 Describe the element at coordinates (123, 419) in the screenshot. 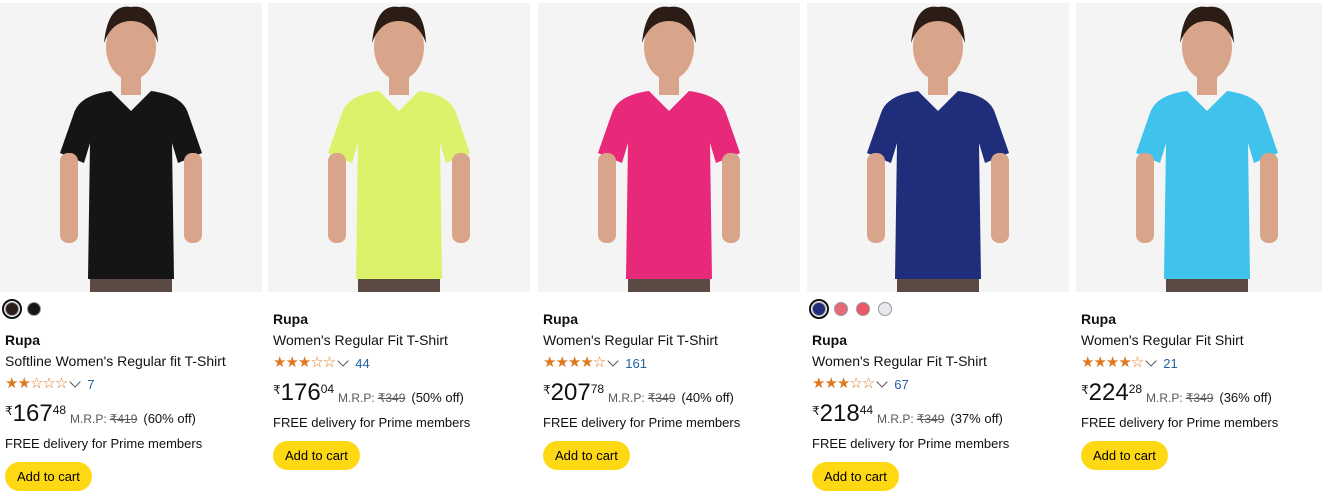

I see `mrp-value: ₹419` at that location.